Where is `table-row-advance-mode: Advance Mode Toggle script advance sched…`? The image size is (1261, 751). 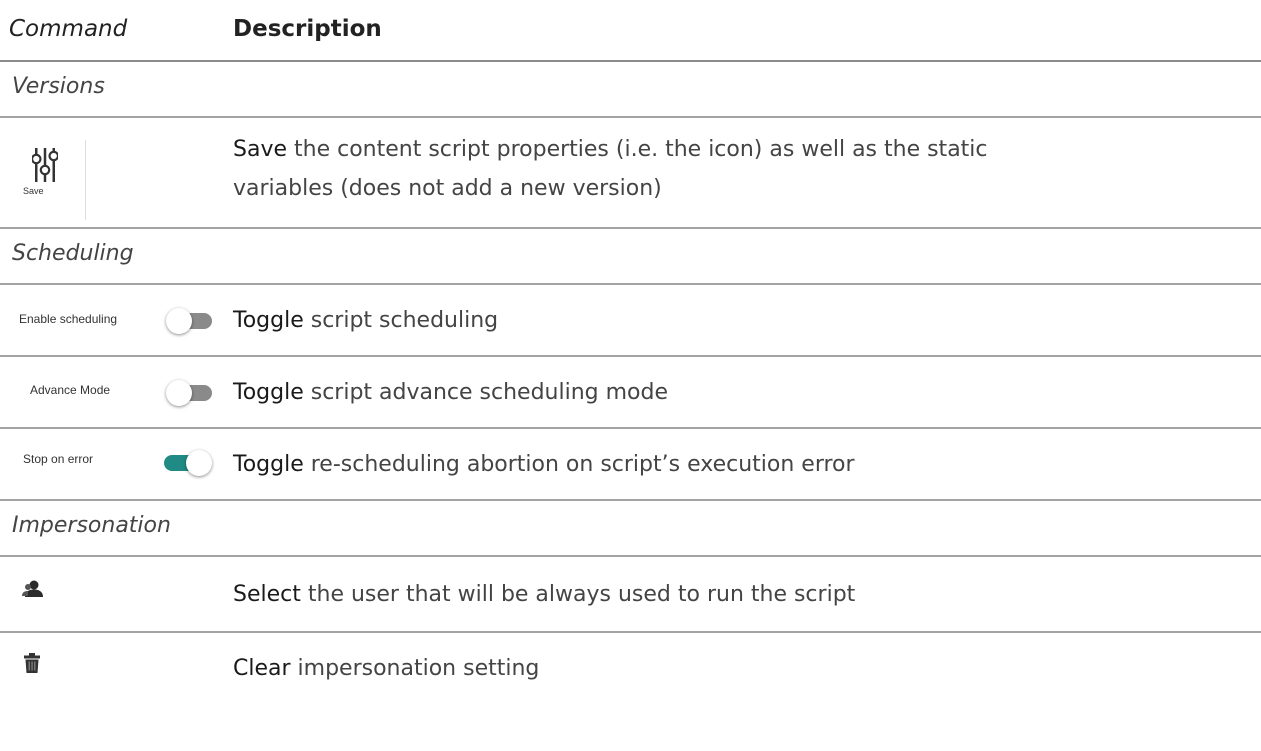 table-row-advance-mode: Advance Mode Toggle script advance sched… is located at coordinates (630, 393).